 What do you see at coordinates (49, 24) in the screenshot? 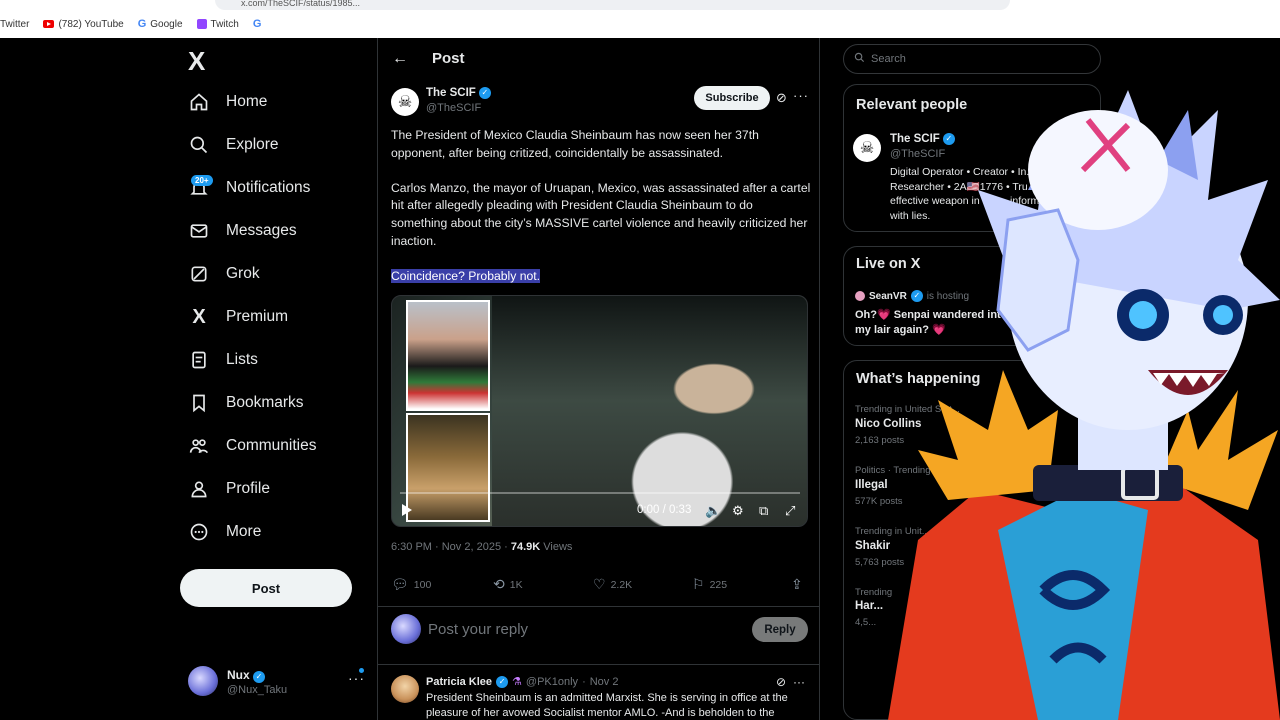
I see `youtube-icon` at bounding box center [49, 24].